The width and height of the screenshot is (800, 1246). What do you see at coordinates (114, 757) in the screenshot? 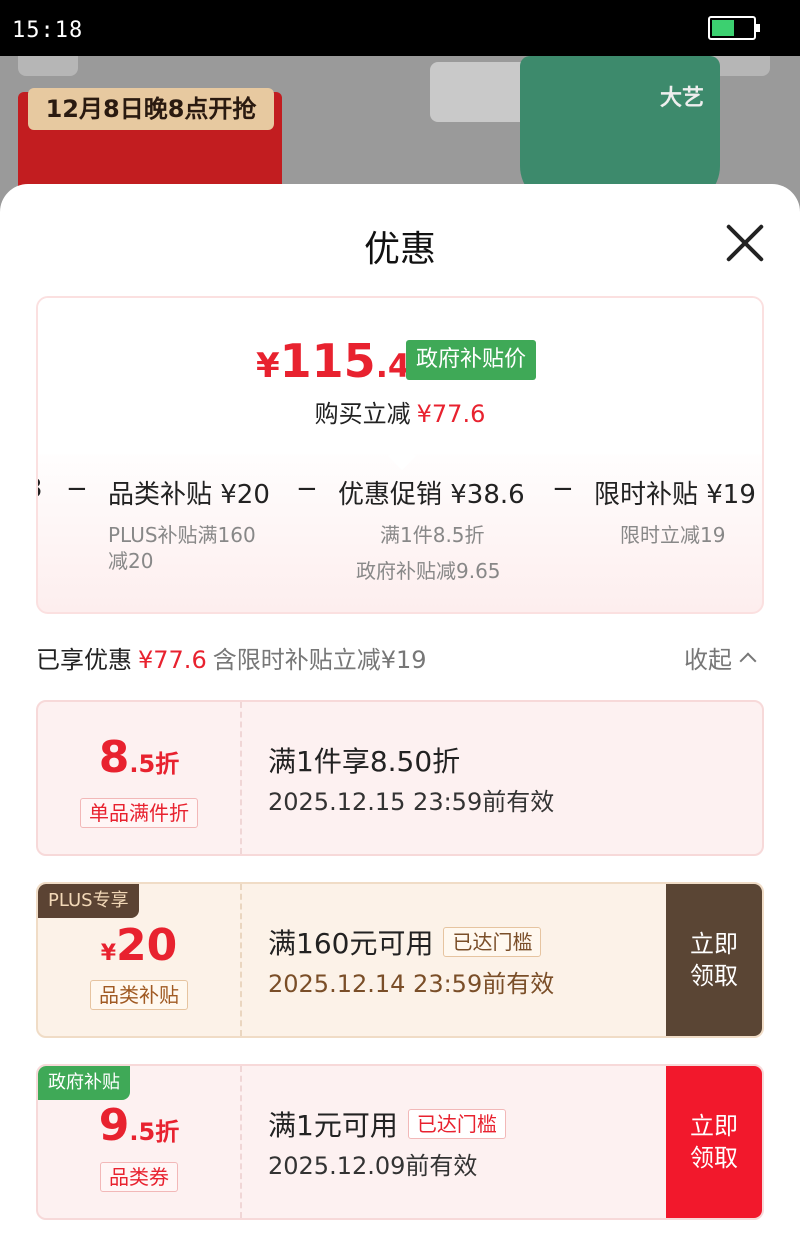
I see `coupon-value-big: 8` at bounding box center [114, 757].